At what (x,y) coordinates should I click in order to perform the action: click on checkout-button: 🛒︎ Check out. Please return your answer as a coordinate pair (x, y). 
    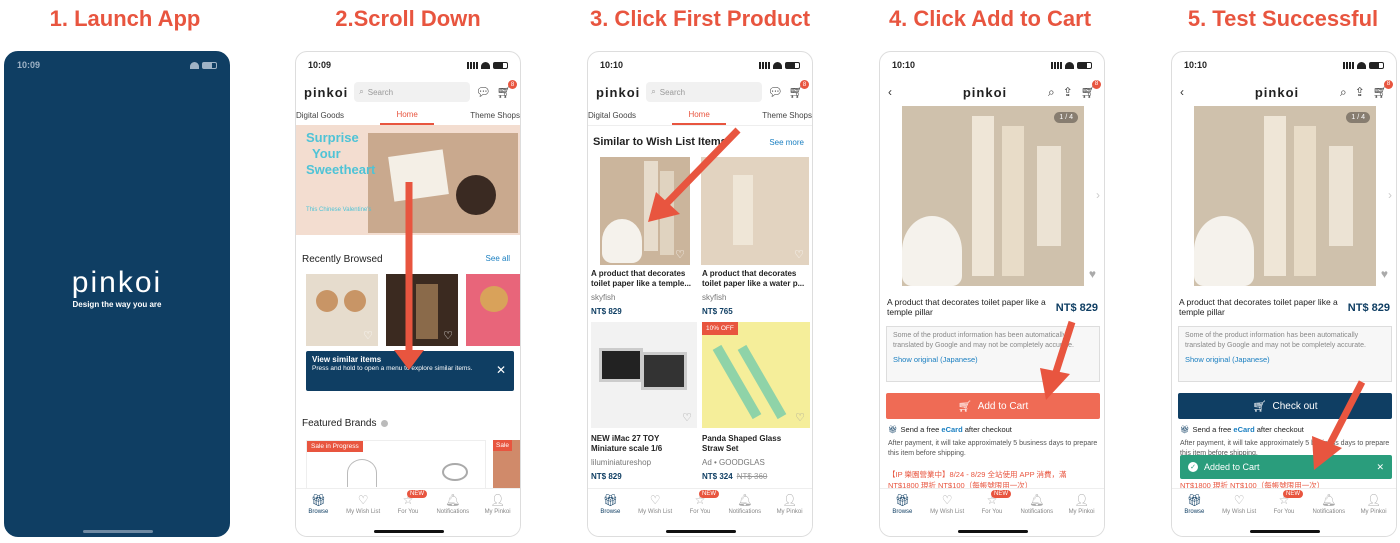
    Looking at the image, I should click on (1285, 406).